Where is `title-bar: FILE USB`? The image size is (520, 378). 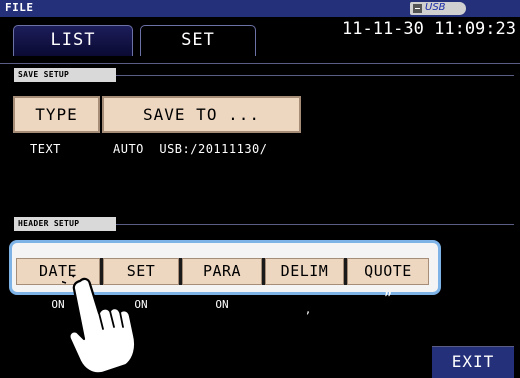
title-bar: FILE USB is located at coordinates (260, 8).